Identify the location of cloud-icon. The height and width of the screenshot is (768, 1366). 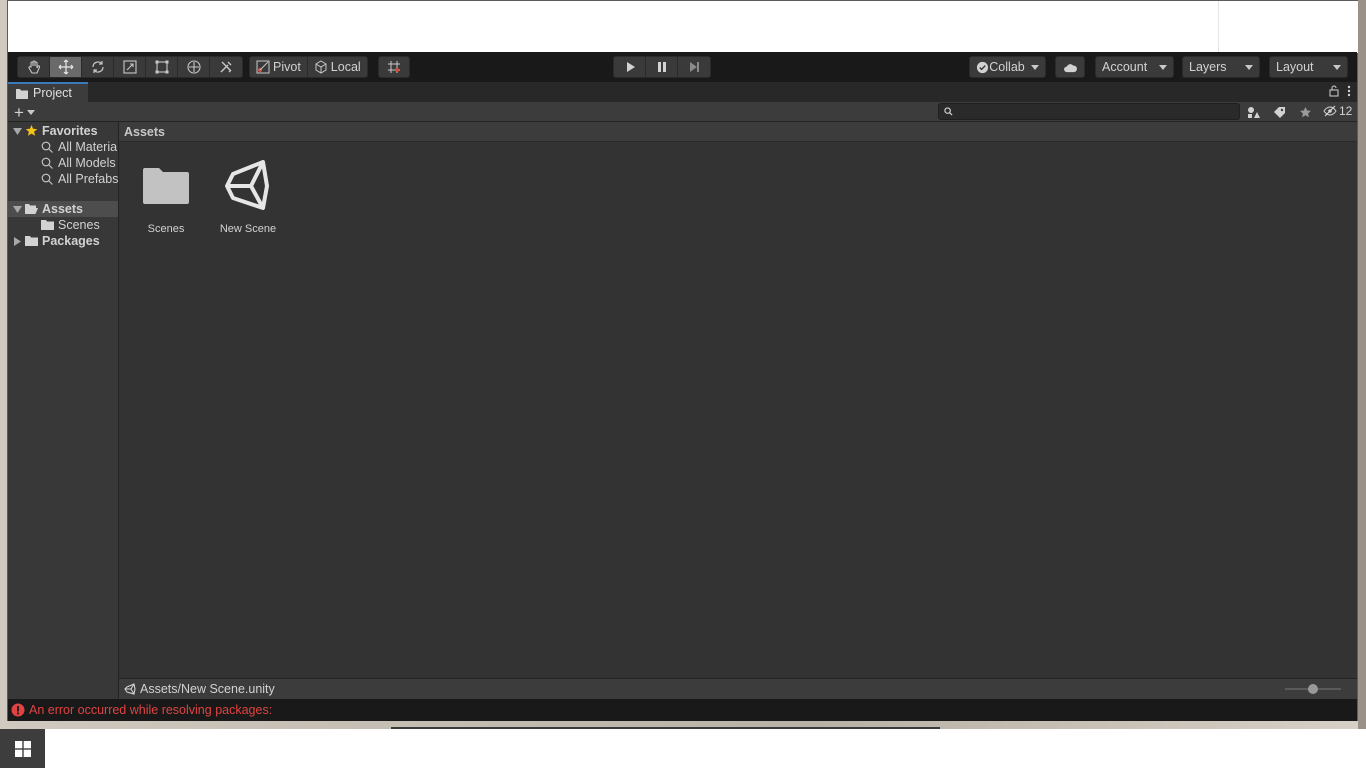
(1070, 67).